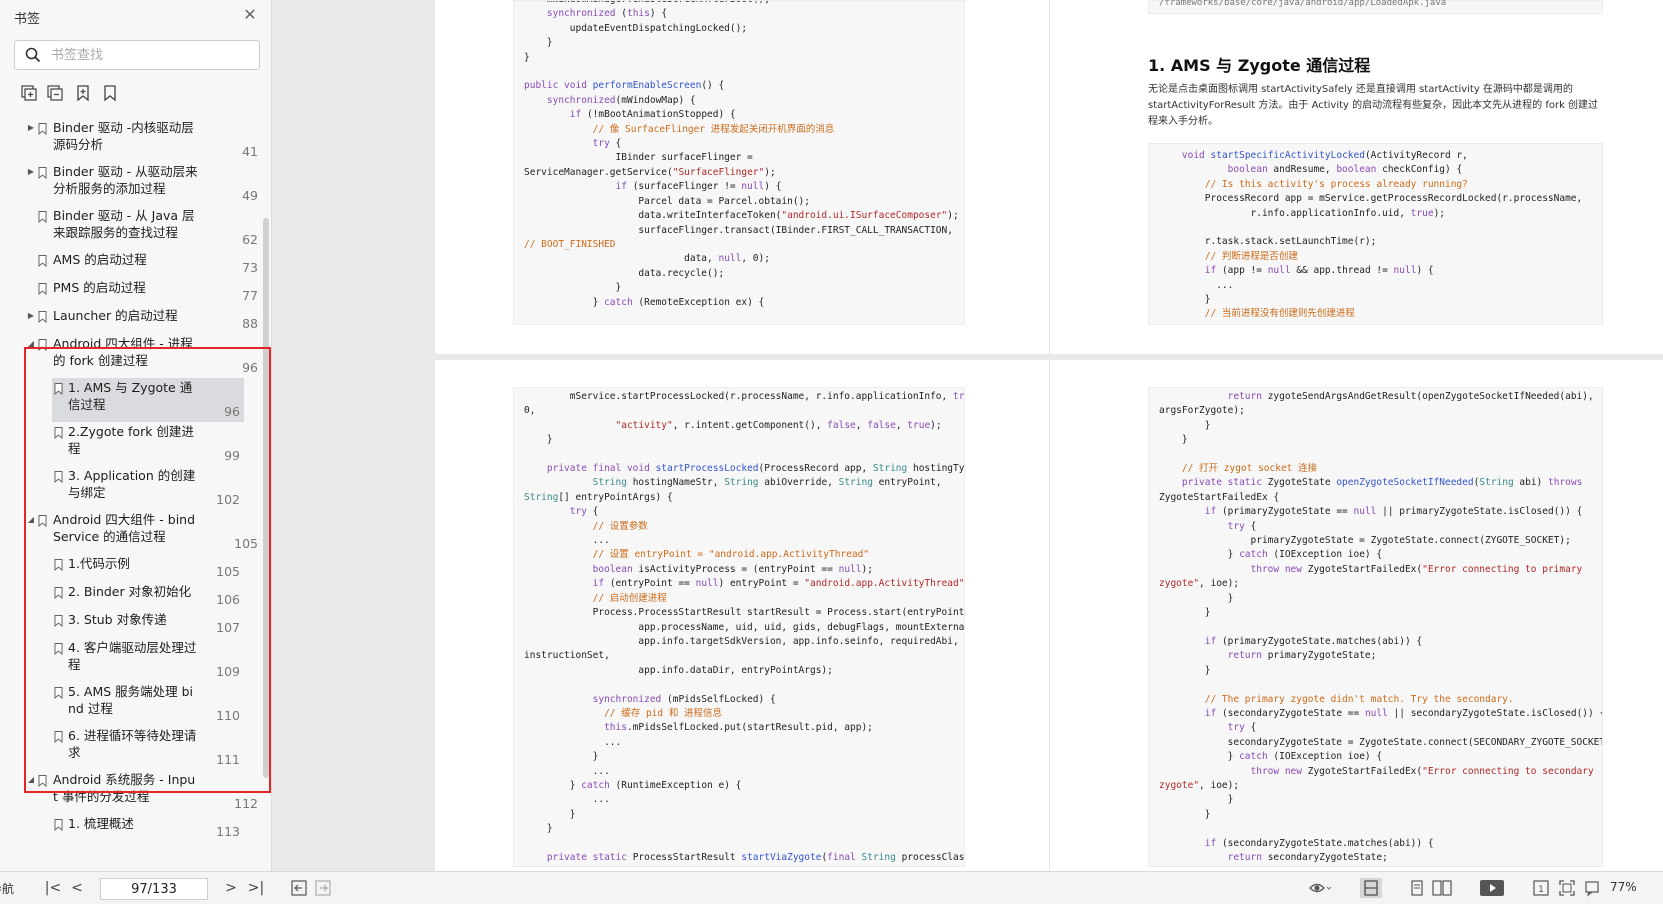 Image resolution: width=1663 pixels, height=904 pixels. What do you see at coordinates (1593, 888) in the screenshot?
I see `zoom-icon` at bounding box center [1593, 888].